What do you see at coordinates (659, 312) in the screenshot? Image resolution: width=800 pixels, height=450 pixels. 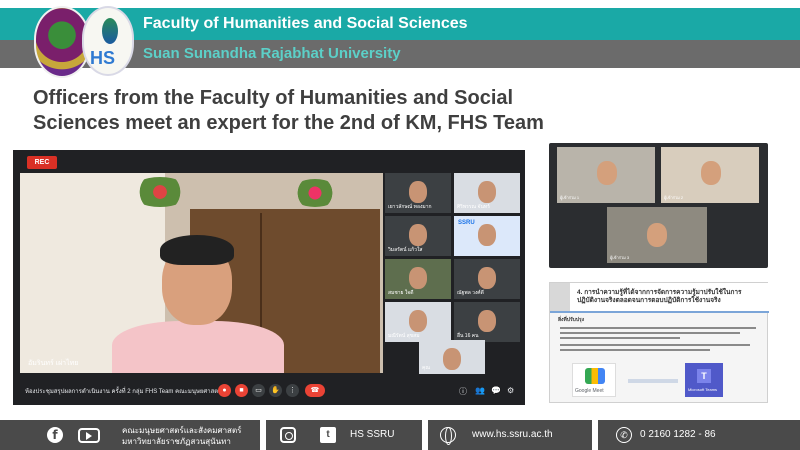 I see `slide-divider` at bounding box center [659, 312].